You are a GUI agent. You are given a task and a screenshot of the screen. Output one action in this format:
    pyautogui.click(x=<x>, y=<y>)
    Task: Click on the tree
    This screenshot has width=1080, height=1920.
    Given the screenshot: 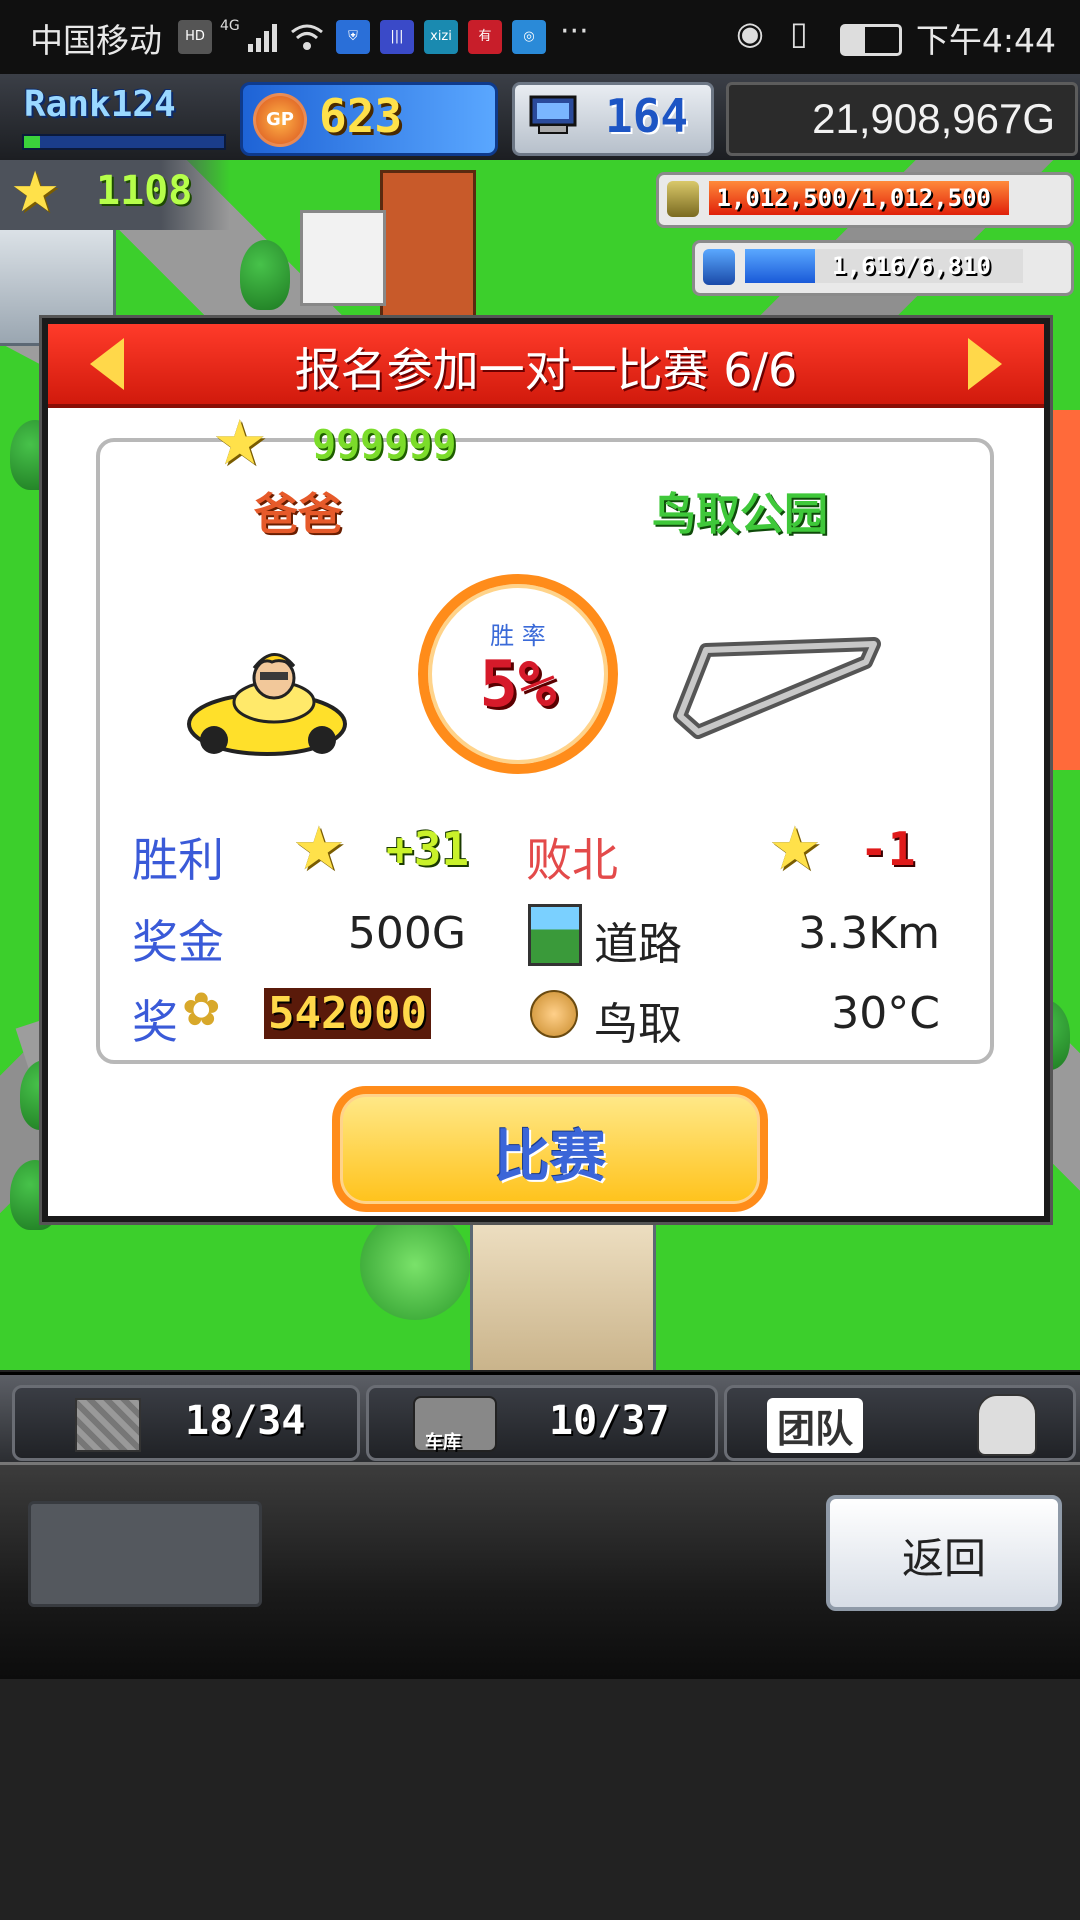 What is the action you would take?
    pyautogui.click(x=265, y=275)
    